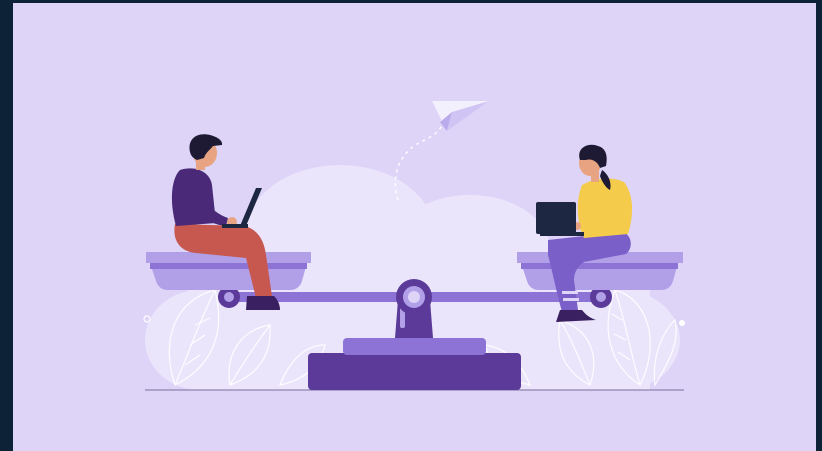  What do you see at coordinates (560, 219) in the screenshot?
I see `laptop-icon` at bounding box center [560, 219].